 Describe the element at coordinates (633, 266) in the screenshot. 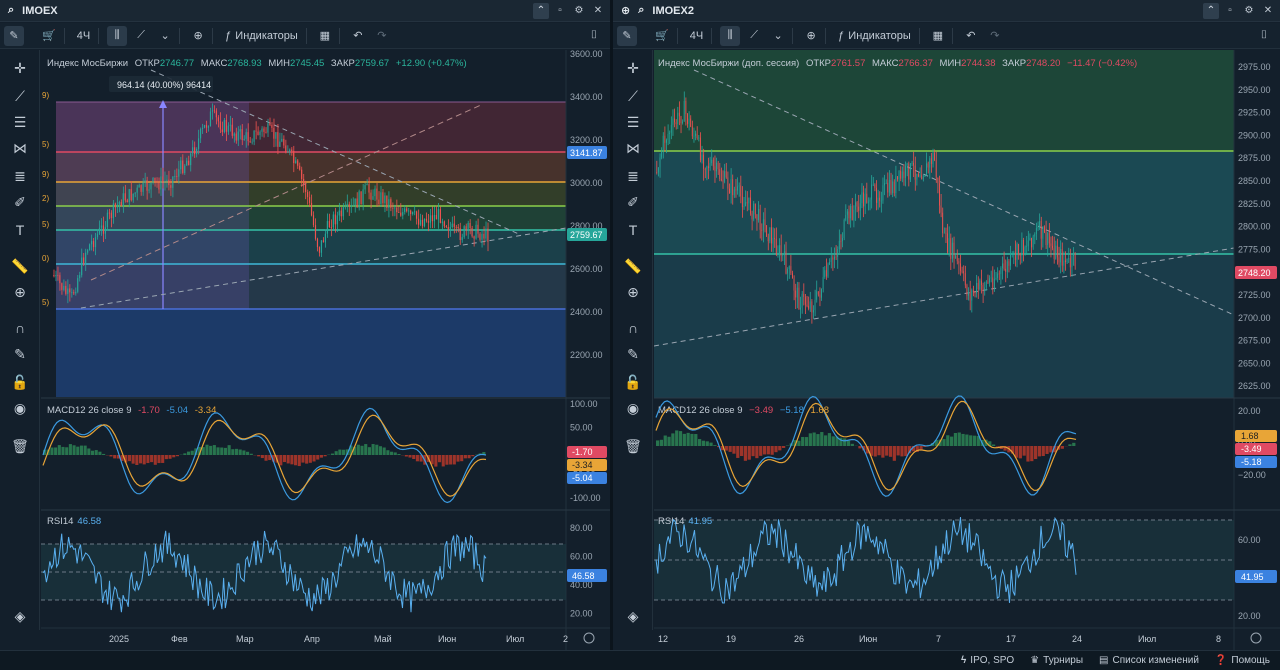

I see `ruler-icon-2: 📏` at that location.